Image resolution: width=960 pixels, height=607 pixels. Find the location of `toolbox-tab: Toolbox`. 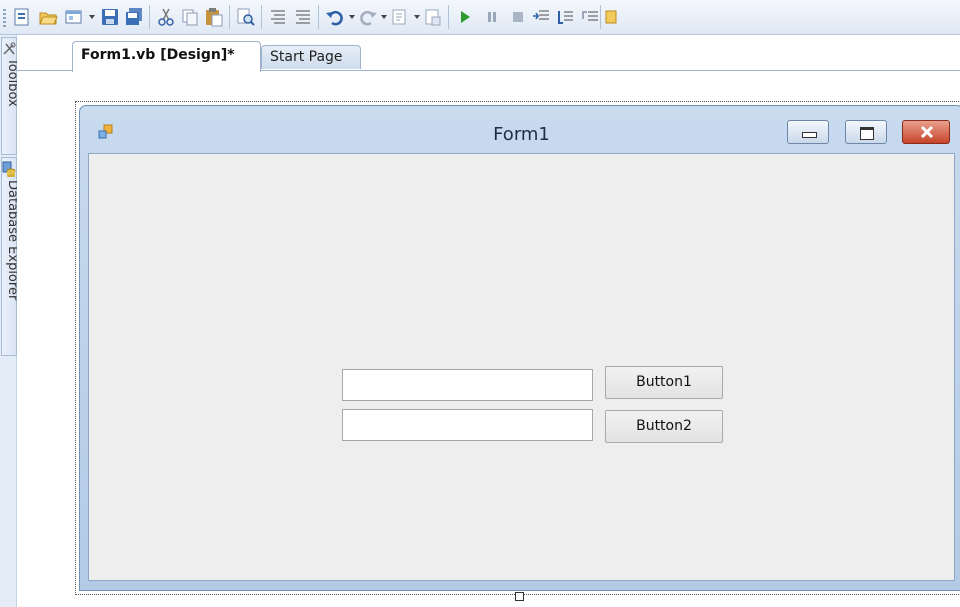

toolbox-tab: Toolbox is located at coordinates (10, 96).